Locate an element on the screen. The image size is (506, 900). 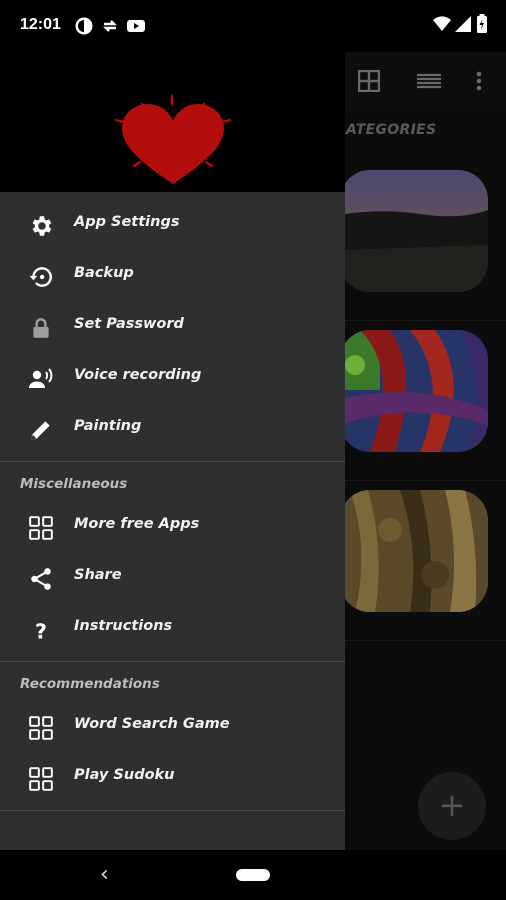
menu-item-backup: Backup is located at coordinates (172, 276).